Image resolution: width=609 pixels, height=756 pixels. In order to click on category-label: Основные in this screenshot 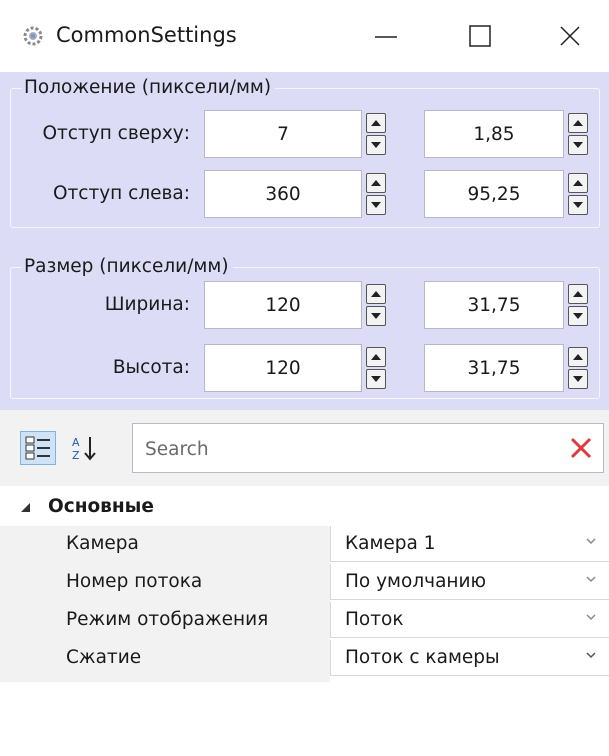, I will do `click(101, 506)`.